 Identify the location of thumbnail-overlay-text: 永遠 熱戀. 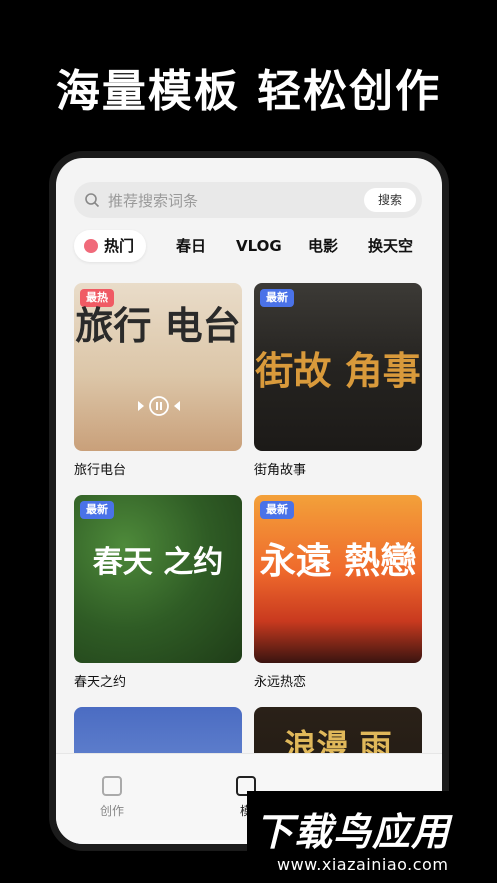
(338, 561).